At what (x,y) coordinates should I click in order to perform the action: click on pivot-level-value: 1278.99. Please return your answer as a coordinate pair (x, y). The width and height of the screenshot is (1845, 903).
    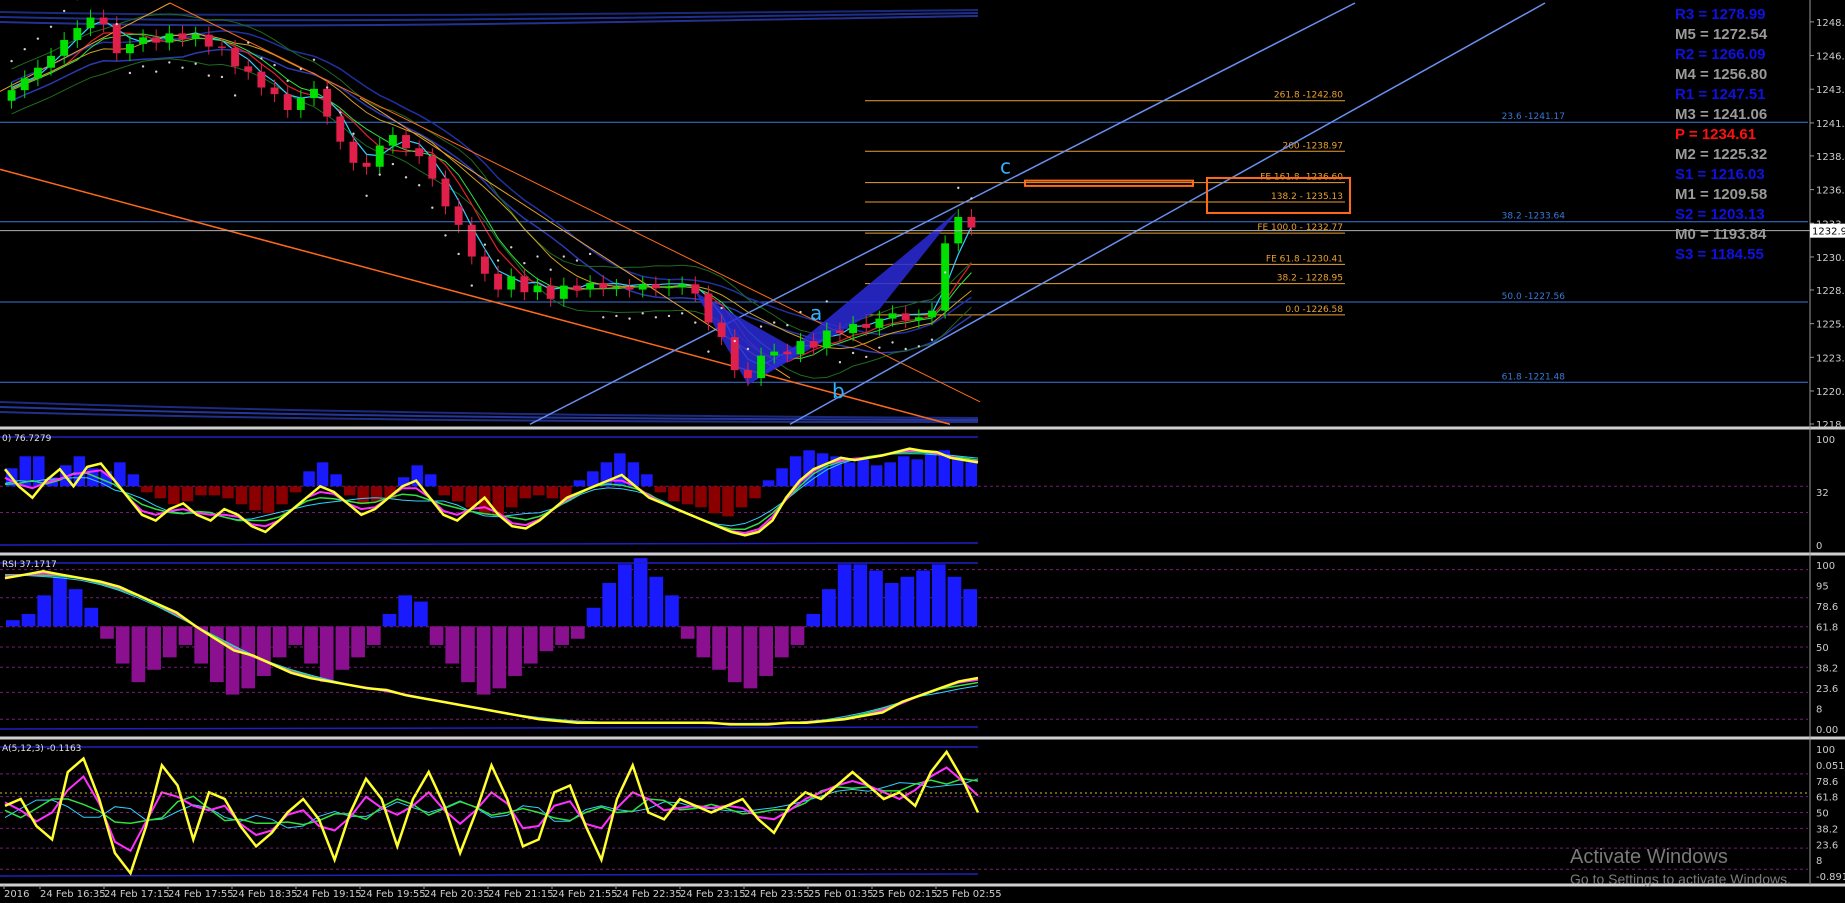
    Looking at the image, I should click on (1738, 14).